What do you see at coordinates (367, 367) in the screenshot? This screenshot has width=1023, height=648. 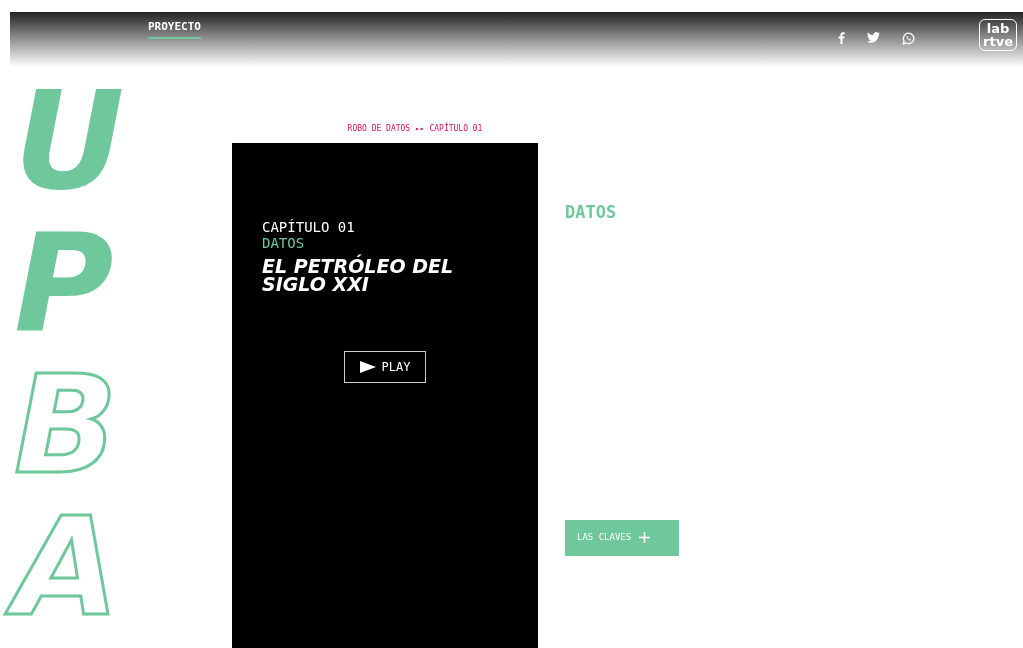 I see `play-icon` at bounding box center [367, 367].